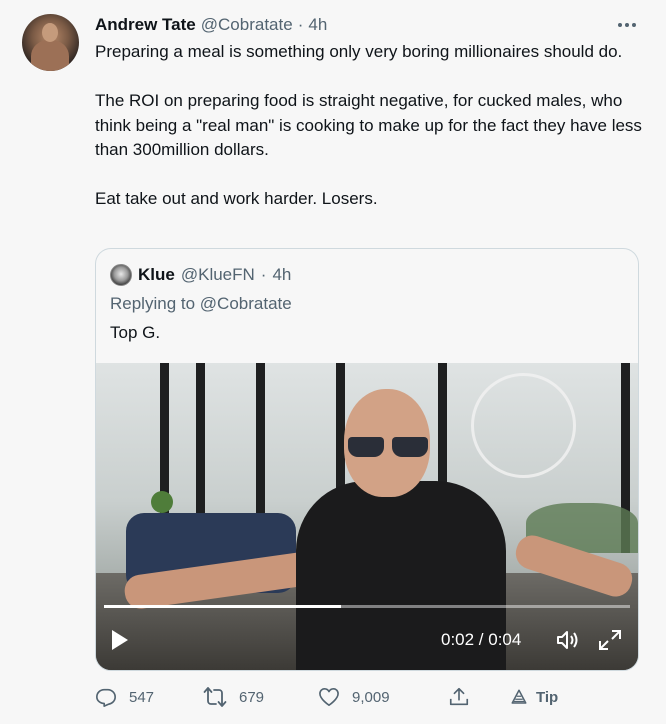  Describe the element at coordinates (156, 275) in the screenshot. I see `quoted-author-name: Klue` at that location.